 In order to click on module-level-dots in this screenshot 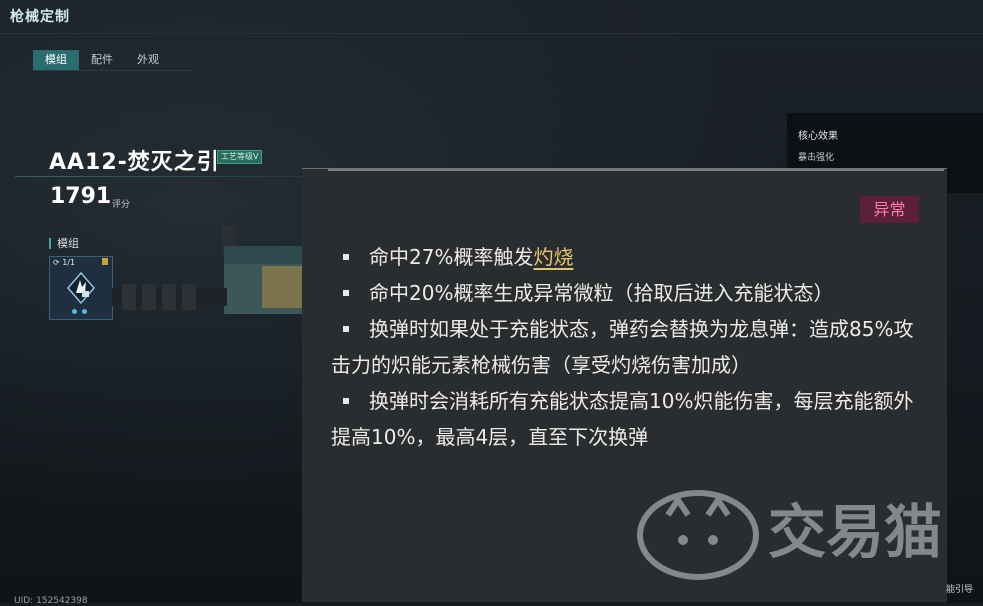, I will do `click(79, 311)`.